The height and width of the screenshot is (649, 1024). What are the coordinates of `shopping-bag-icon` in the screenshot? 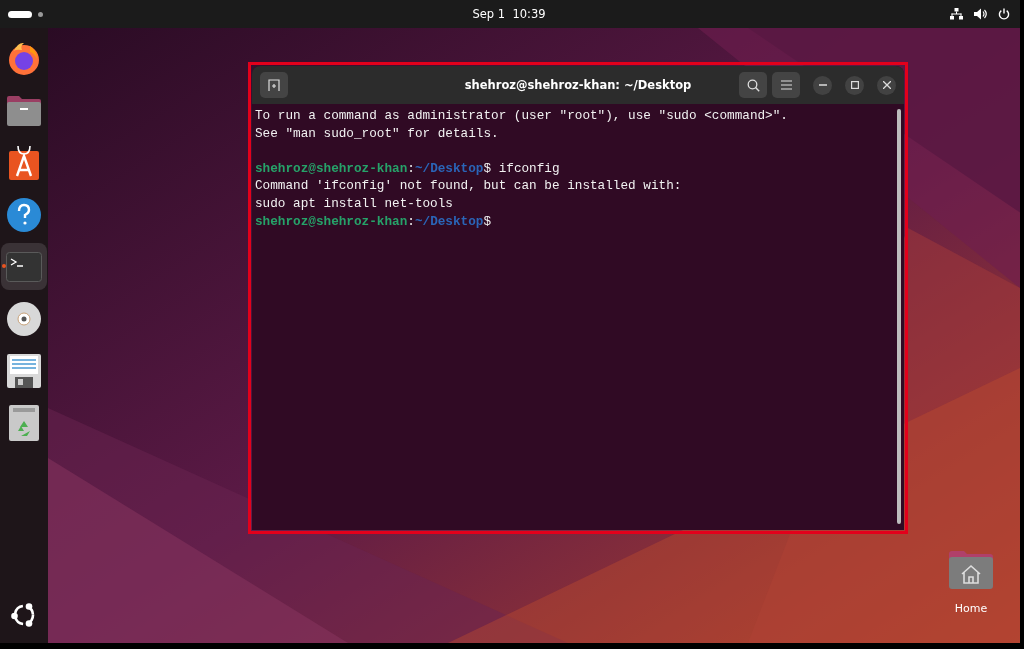 It's located at (24, 162).